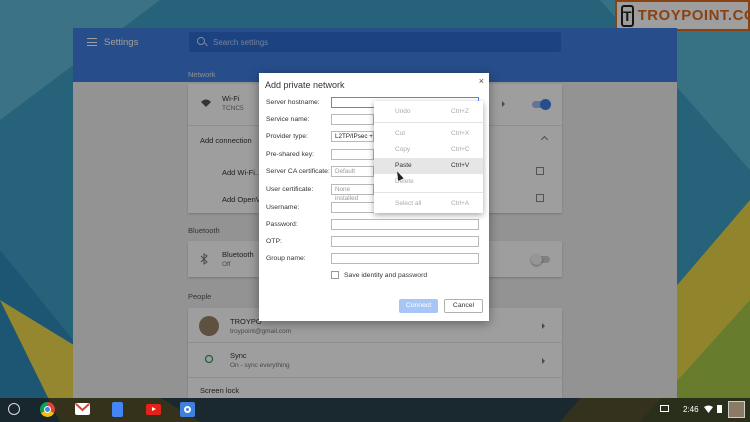 The image size is (750, 422). I want to click on user-cert-select: None installed, so click(352, 193).